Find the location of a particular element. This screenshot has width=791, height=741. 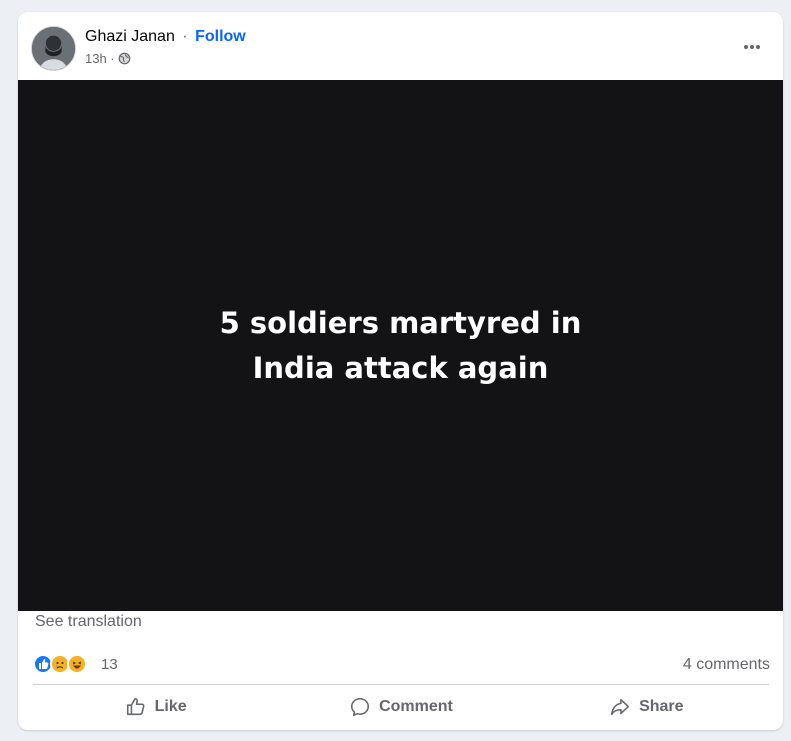

like-label: Like is located at coordinates (170, 706).